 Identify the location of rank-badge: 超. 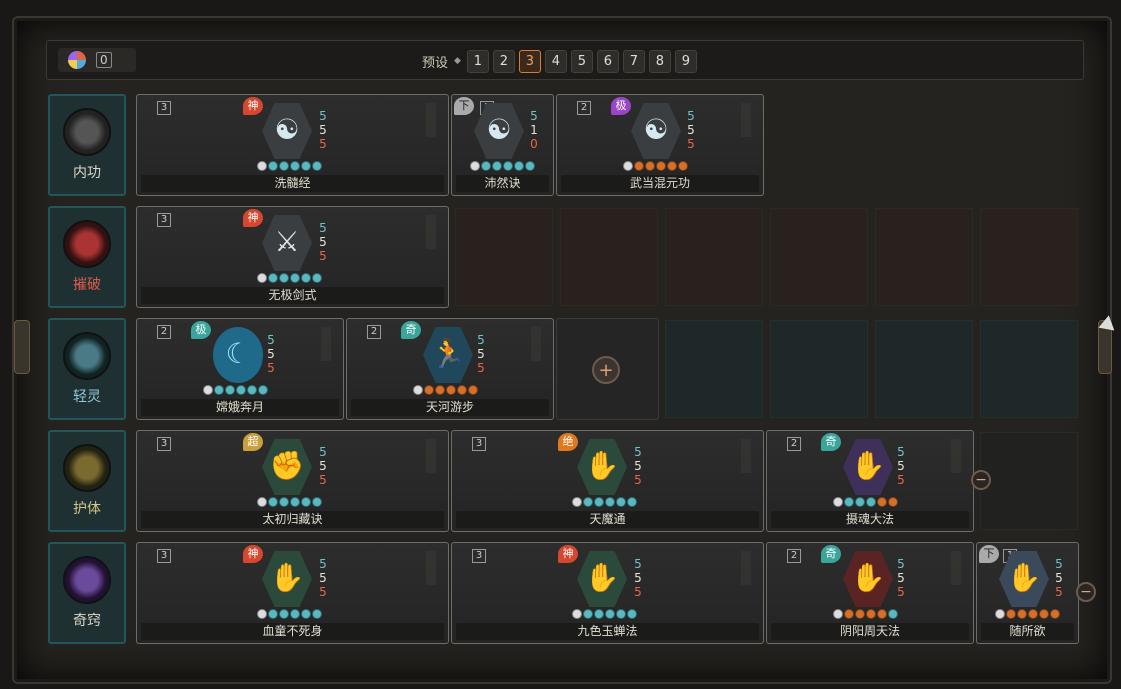
(253, 442).